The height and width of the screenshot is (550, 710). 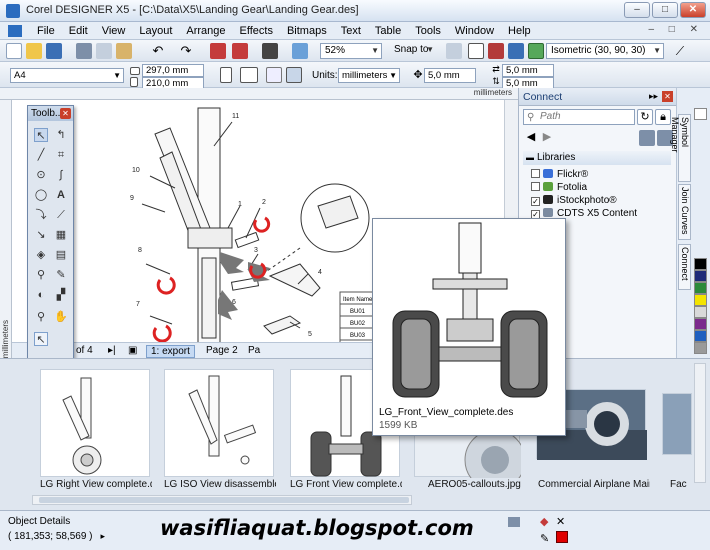 What do you see at coordinates (450, 75) in the screenshot?
I see `nudge-distance-field: 5,0 mm` at bounding box center [450, 75].